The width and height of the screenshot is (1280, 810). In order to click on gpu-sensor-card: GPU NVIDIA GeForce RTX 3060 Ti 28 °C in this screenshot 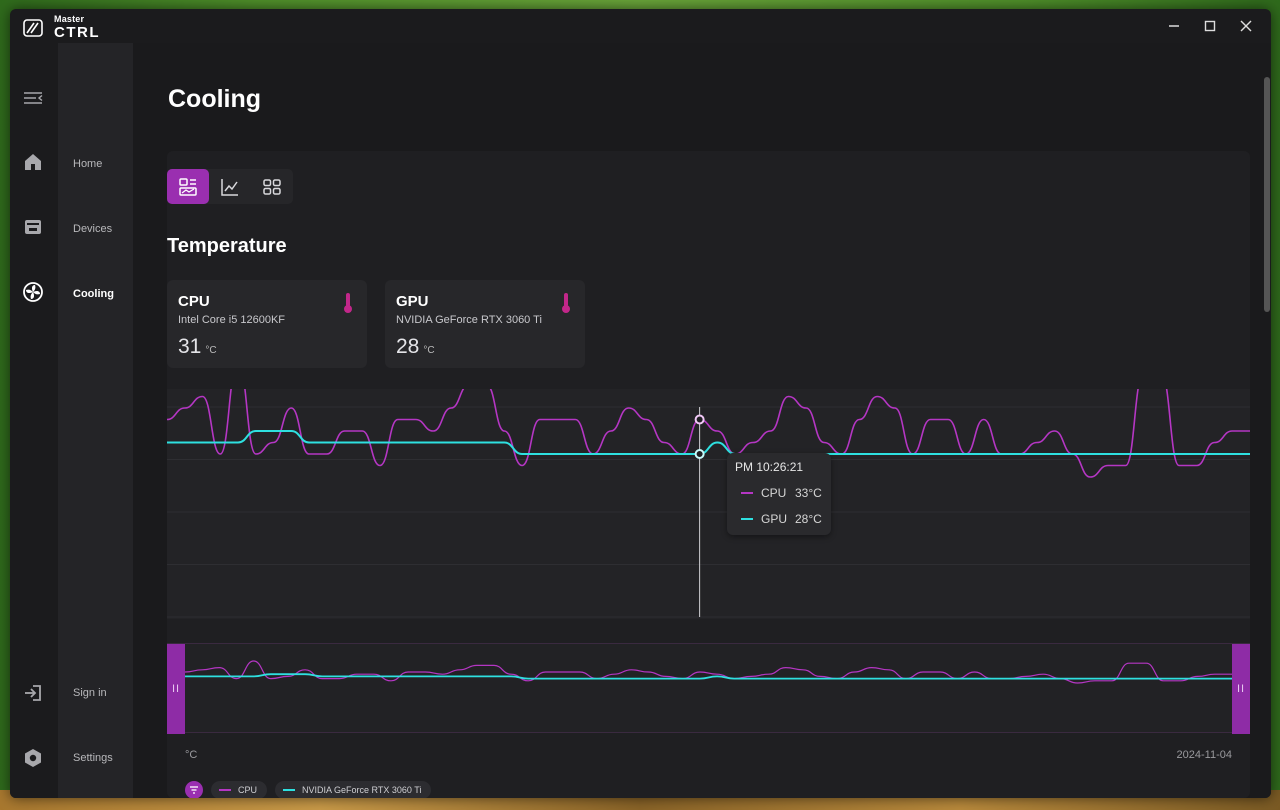, I will do `click(485, 324)`.